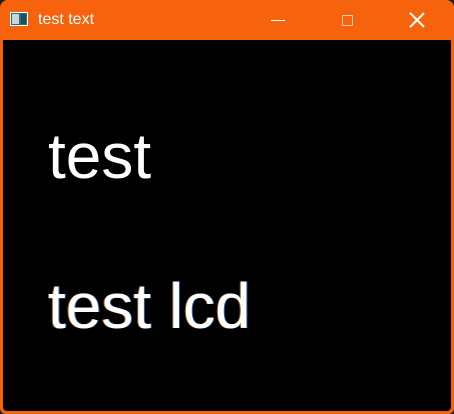 The image size is (454, 414). I want to click on app-window-icon, so click(19, 19).